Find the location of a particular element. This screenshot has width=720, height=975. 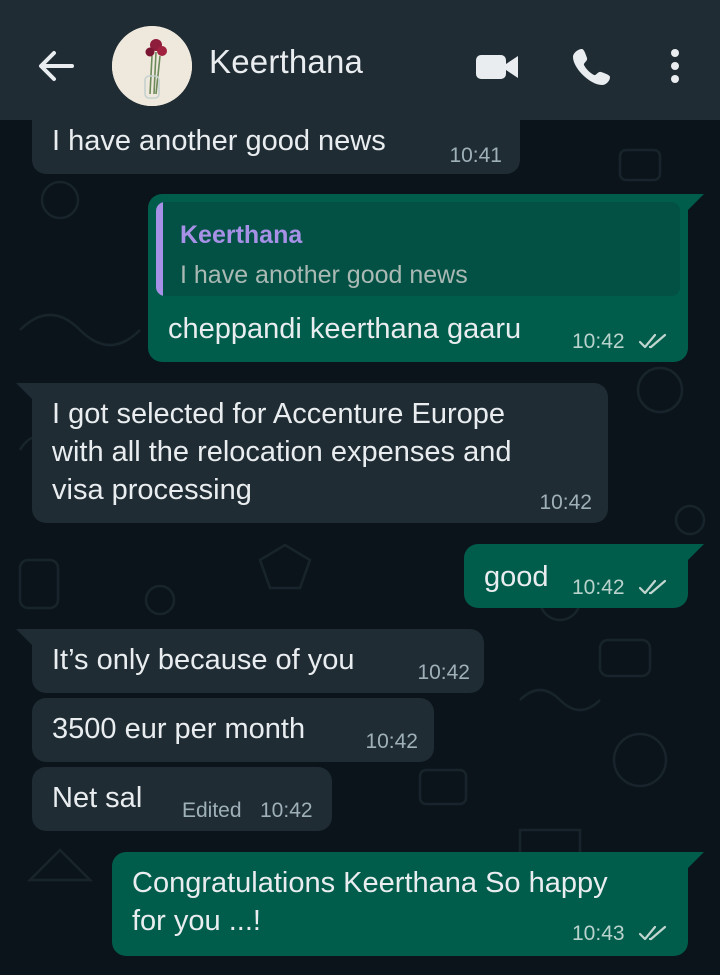

incoming-edited-message: Net sal Edited 10:42 is located at coordinates (182, 799).